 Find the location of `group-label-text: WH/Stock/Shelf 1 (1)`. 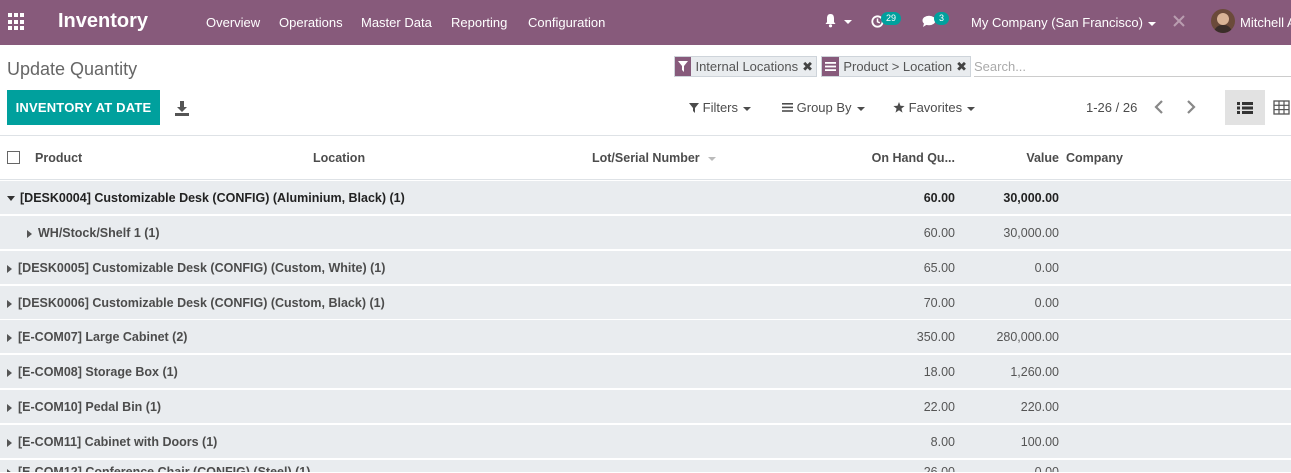

group-label-text: WH/Stock/Shelf 1 (1) is located at coordinates (99, 233).